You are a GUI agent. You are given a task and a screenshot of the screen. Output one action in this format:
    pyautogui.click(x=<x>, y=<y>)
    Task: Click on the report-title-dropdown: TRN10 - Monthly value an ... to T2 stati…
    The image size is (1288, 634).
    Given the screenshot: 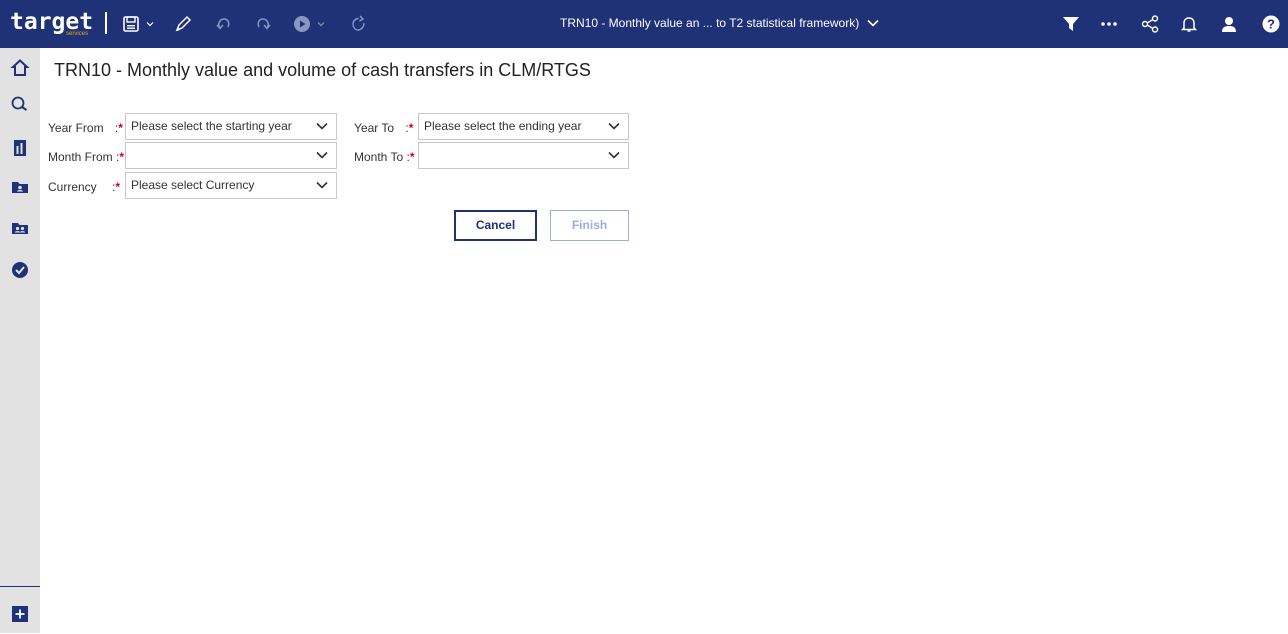 What is the action you would take?
    pyautogui.click(x=719, y=23)
    